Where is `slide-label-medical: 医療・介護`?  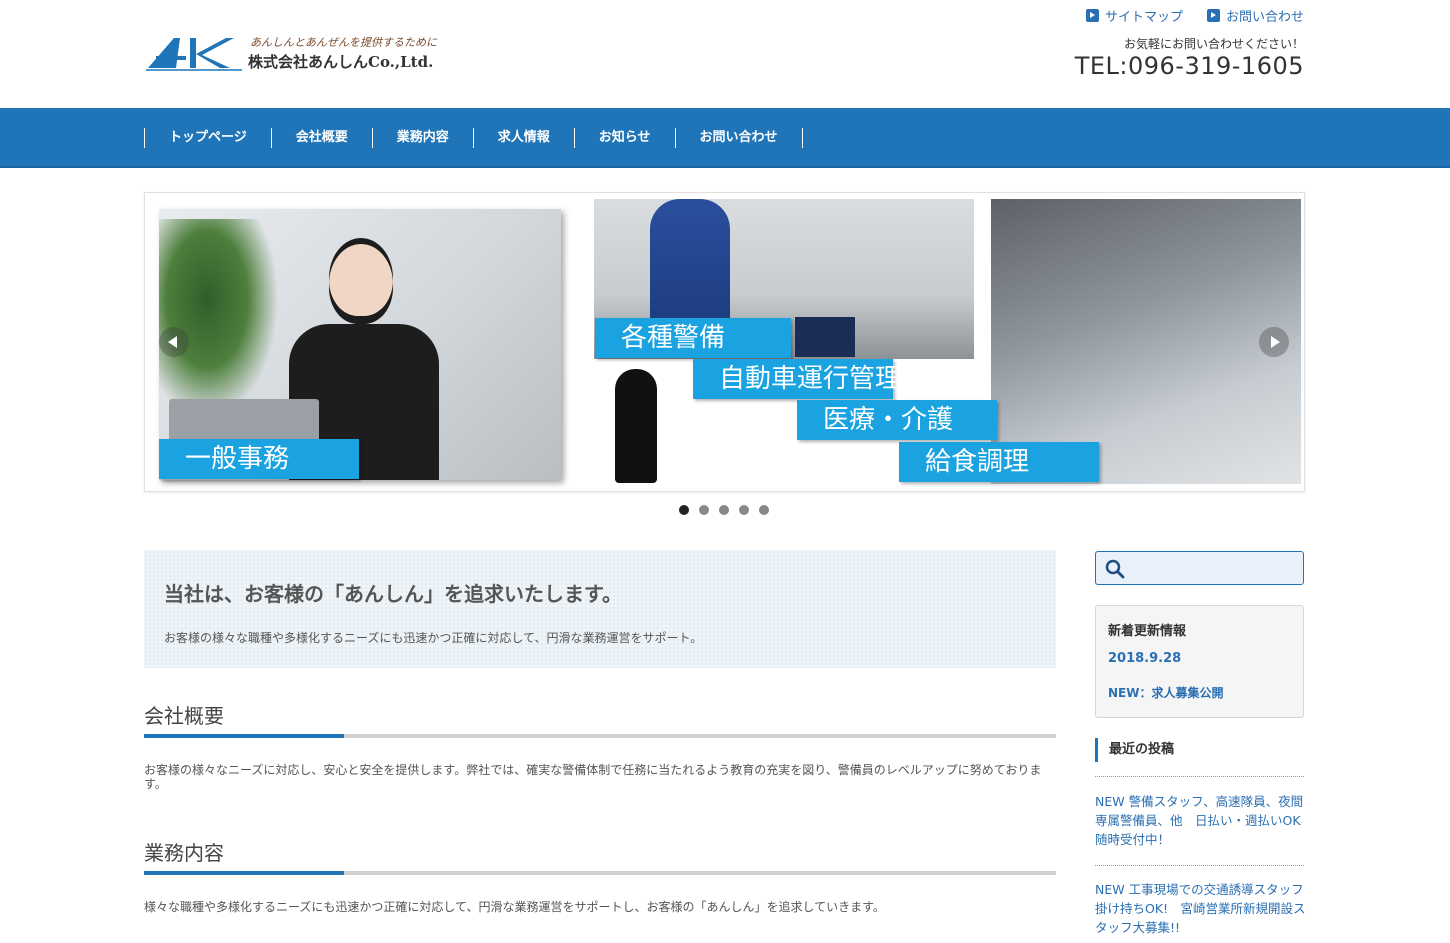
slide-label-medical: 医療・介護 is located at coordinates (897, 420).